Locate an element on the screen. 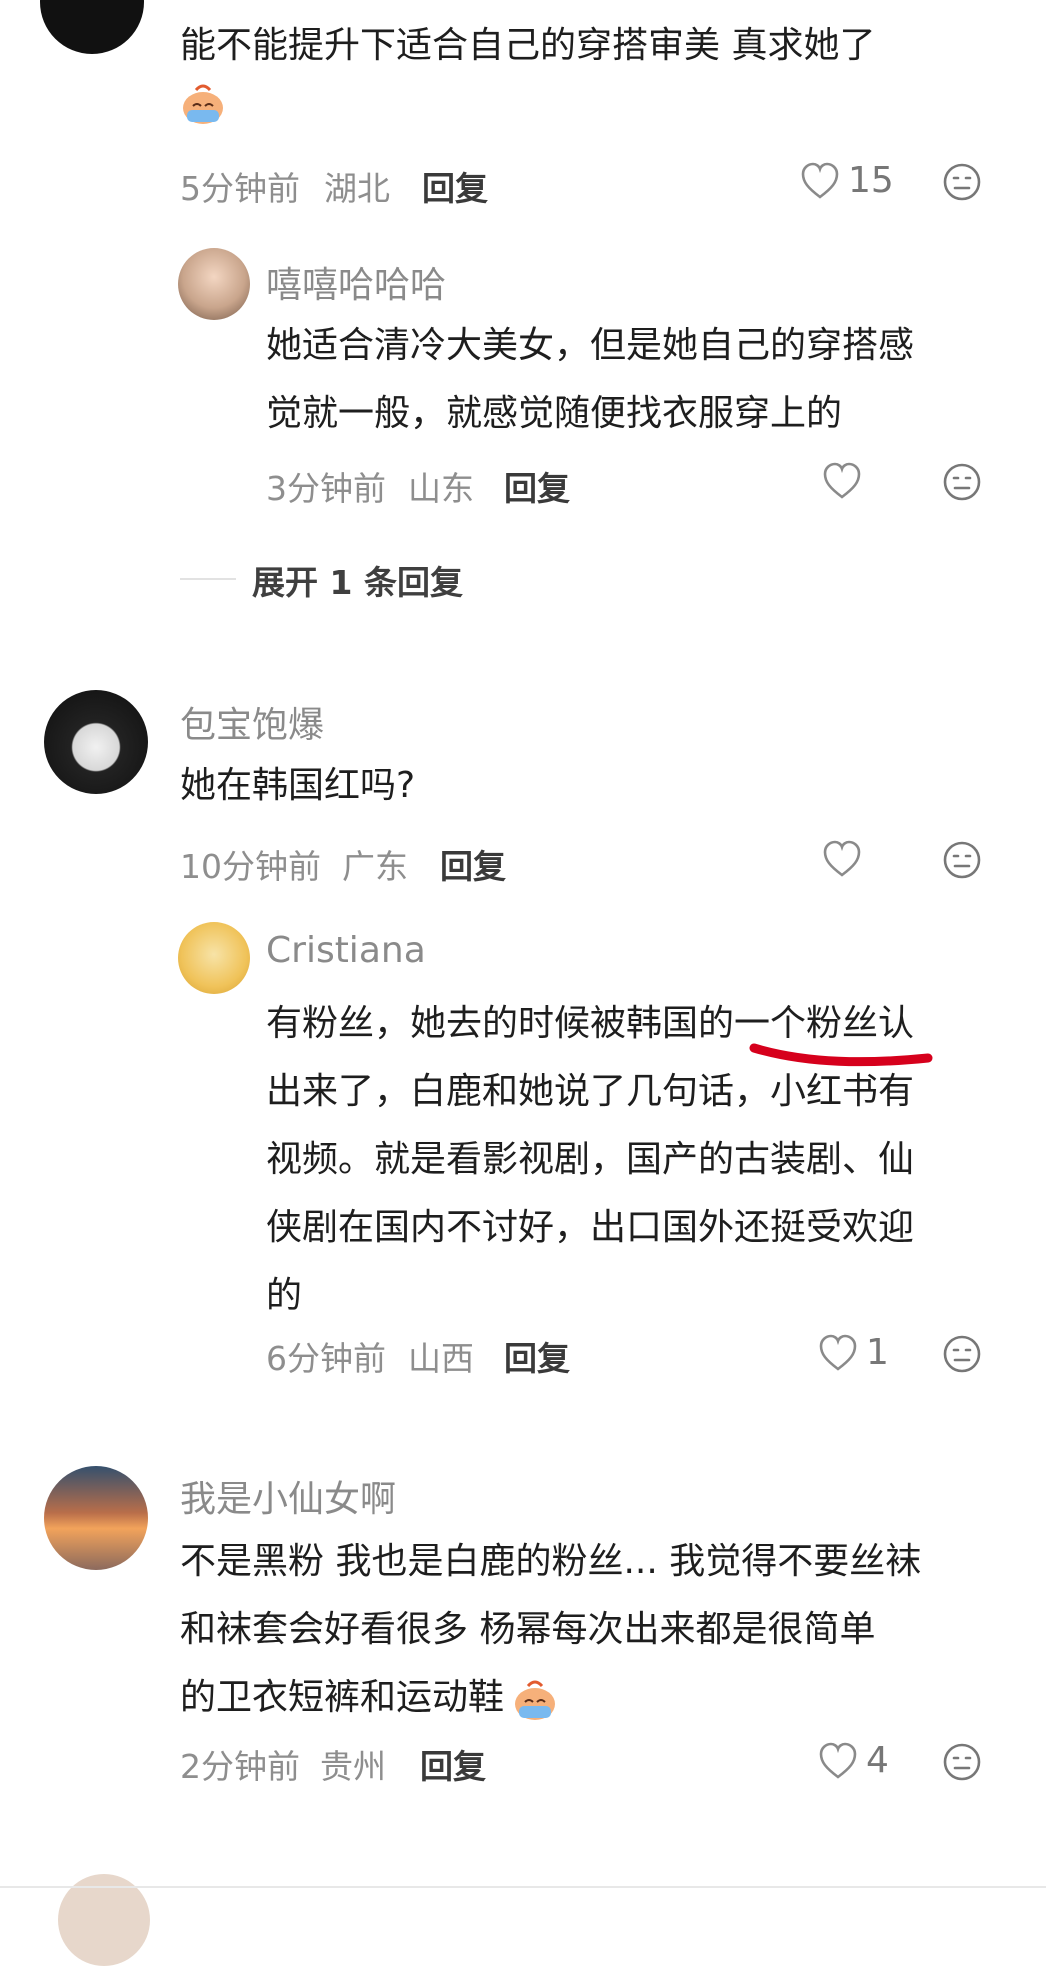 This screenshot has height=1966, width=1046. like-button: 15 is located at coordinates (847, 180).